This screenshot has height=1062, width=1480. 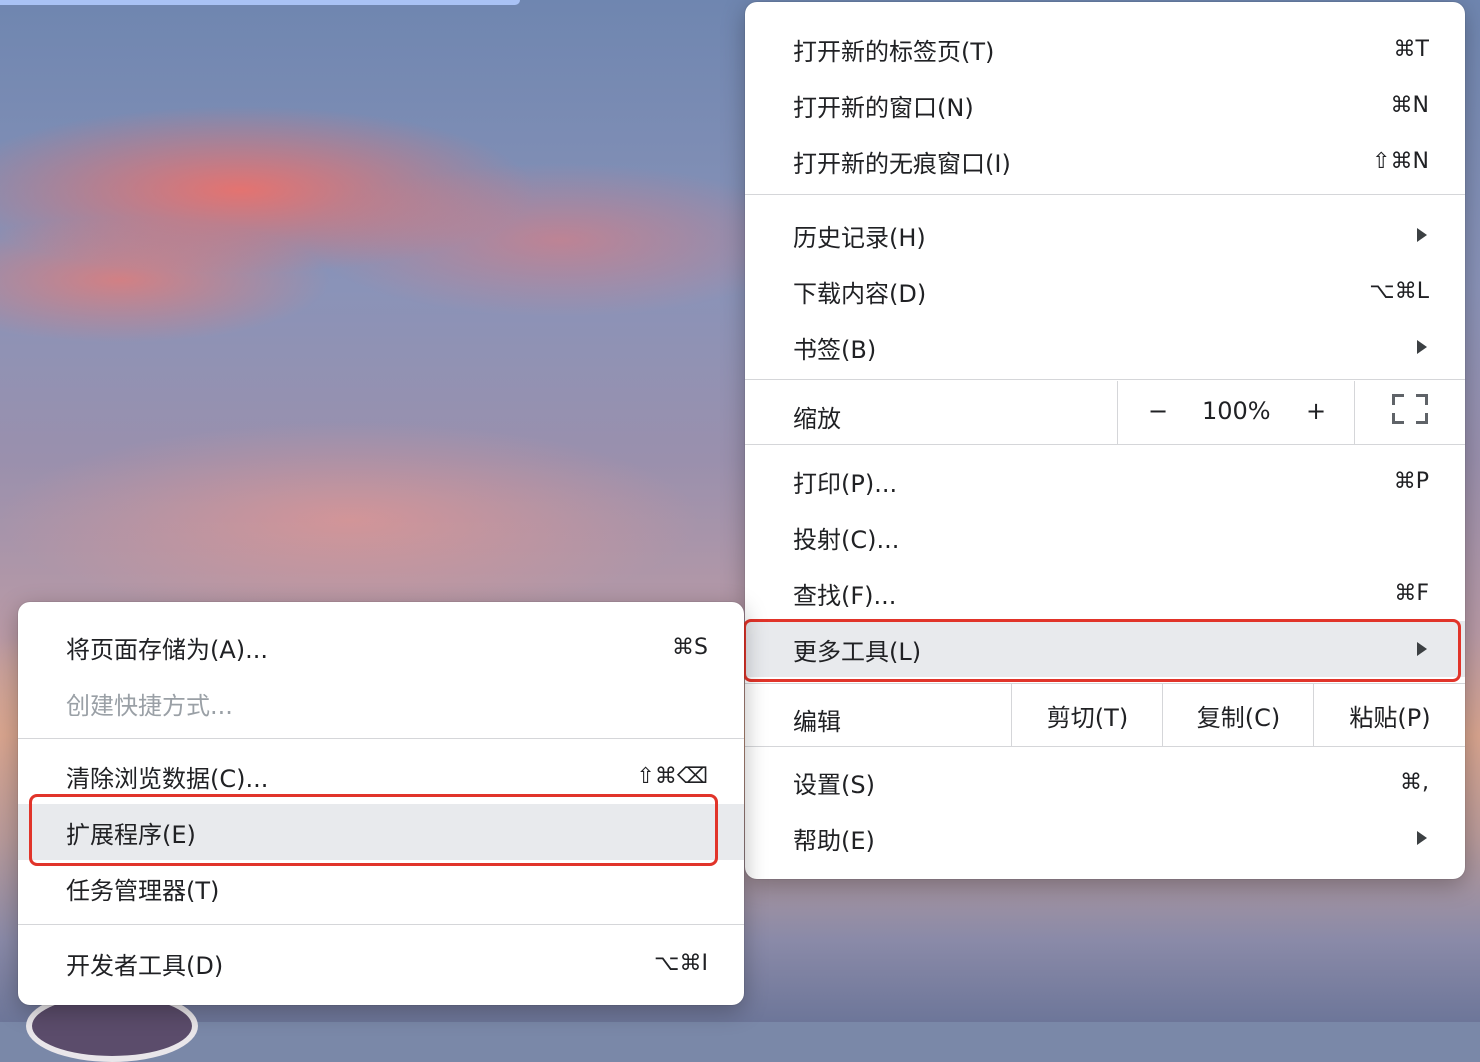 I want to click on menu-item-history: 历史记录(H), so click(x=1105, y=235).